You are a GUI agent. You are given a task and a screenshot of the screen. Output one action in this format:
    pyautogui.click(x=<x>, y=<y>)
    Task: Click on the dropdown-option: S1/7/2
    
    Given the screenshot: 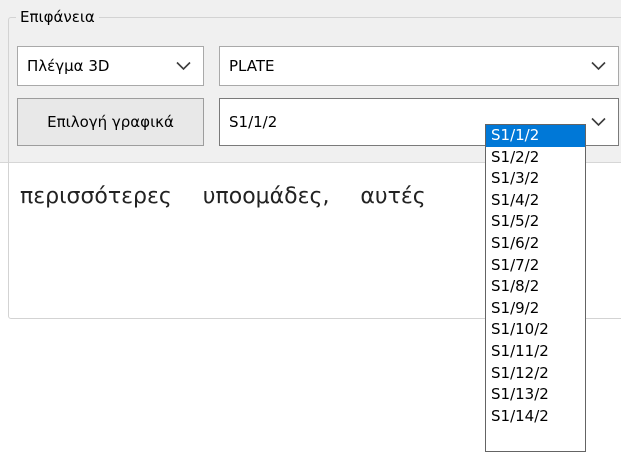 What is the action you would take?
    pyautogui.click(x=535, y=266)
    